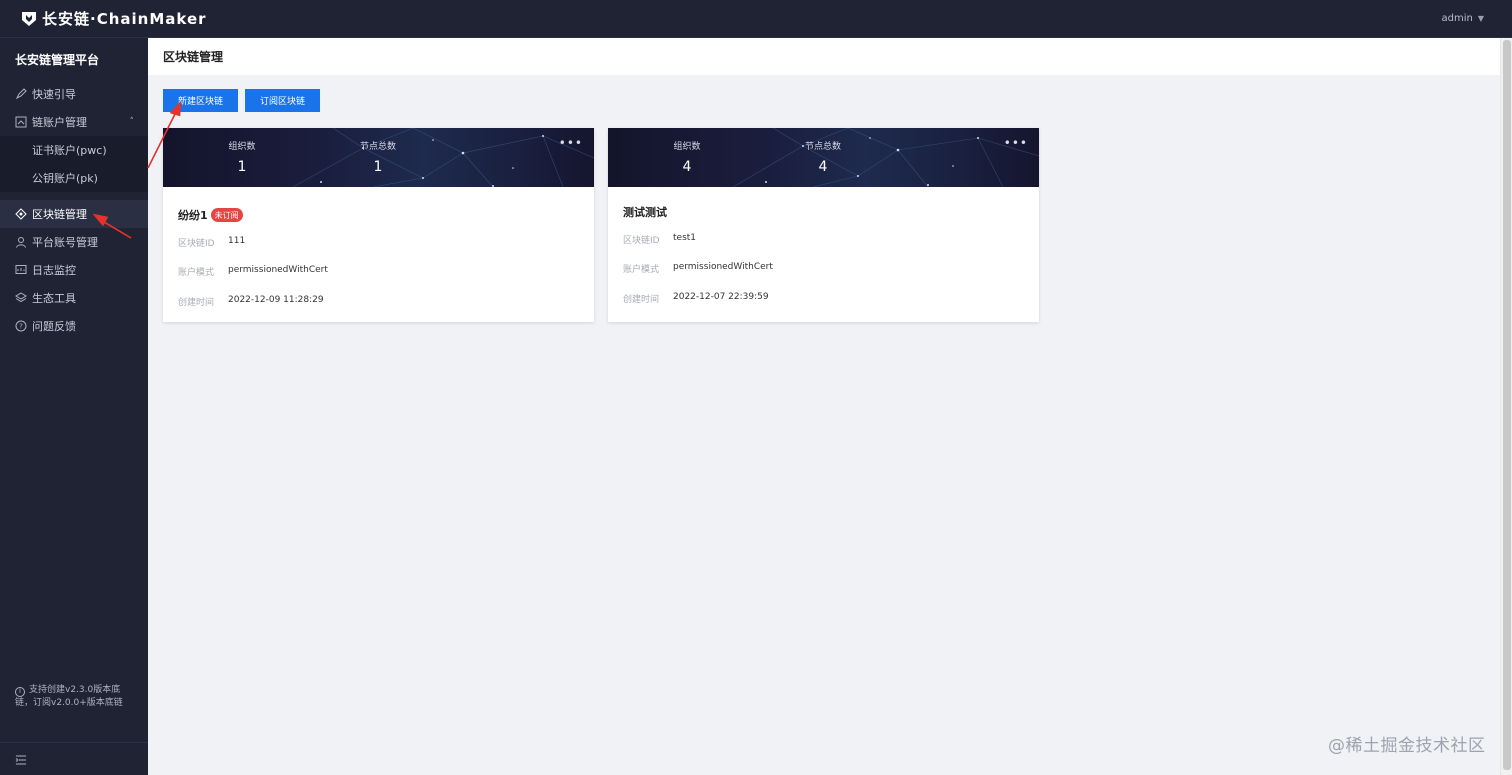 This screenshot has width=1512, height=775. Describe the element at coordinates (124, 19) in the screenshot. I see `logo-text: 长安链·ChainMaker` at that location.